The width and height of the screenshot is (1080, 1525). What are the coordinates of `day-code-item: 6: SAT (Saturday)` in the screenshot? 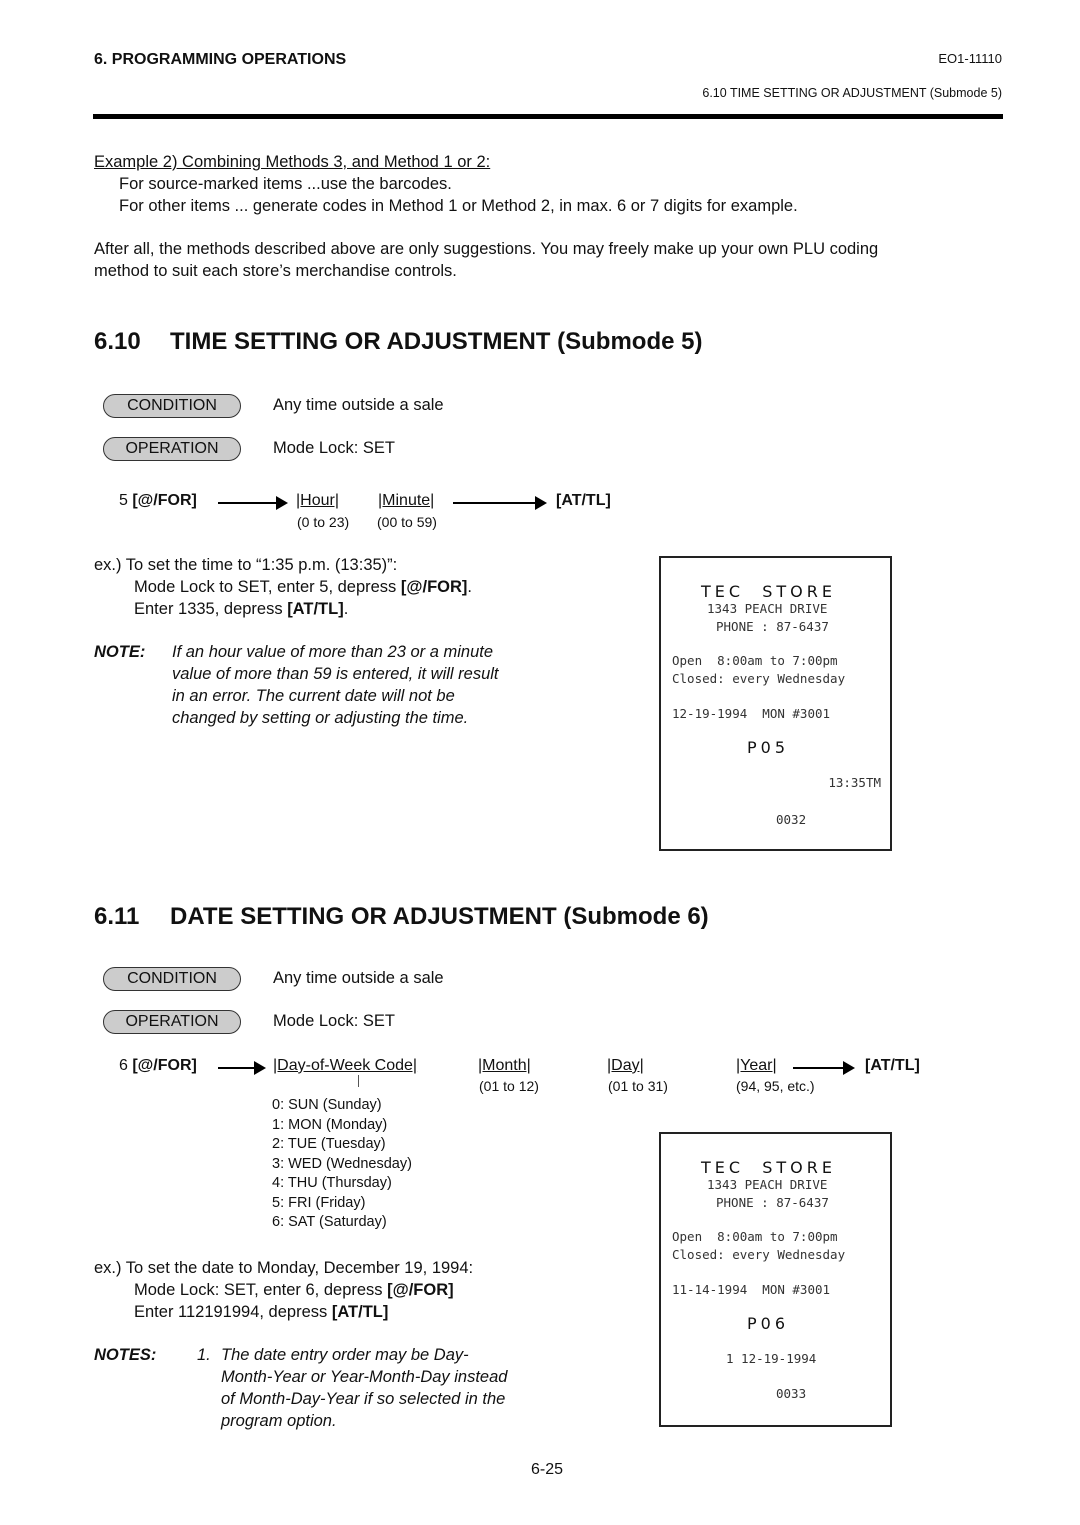 It's located at (329, 1222).